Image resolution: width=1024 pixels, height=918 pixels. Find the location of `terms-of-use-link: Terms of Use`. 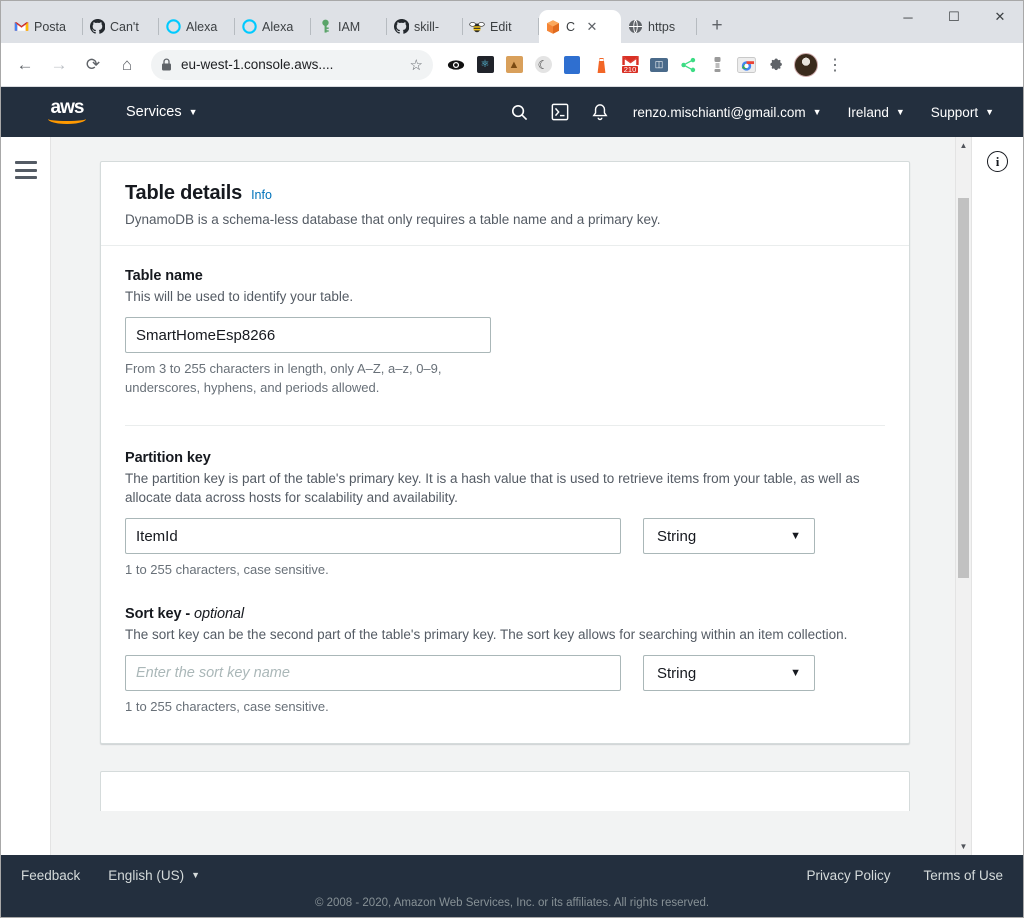

terms-of-use-link: Terms of Use is located at coordinates (963, 875).